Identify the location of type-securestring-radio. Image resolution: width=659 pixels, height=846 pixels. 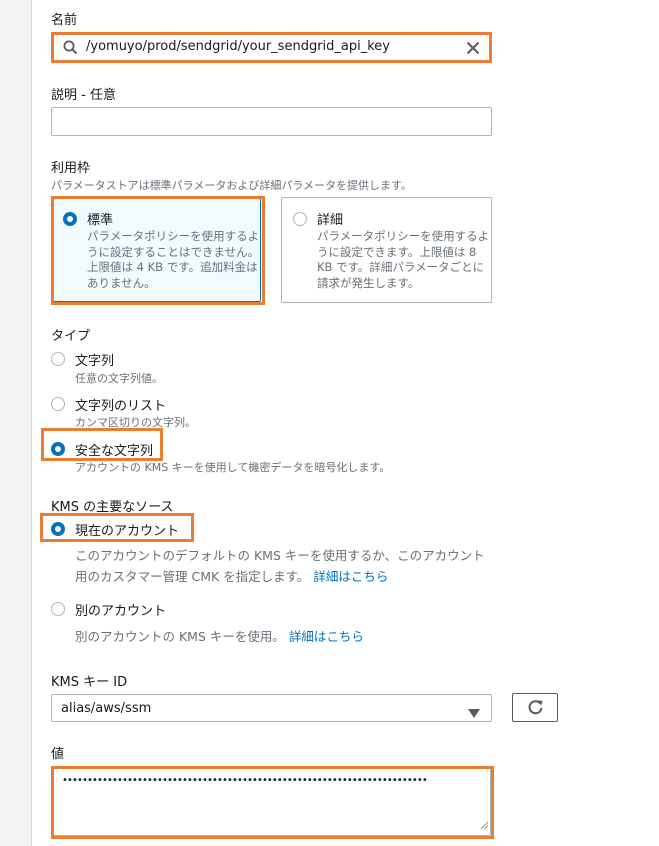
(58, 449).